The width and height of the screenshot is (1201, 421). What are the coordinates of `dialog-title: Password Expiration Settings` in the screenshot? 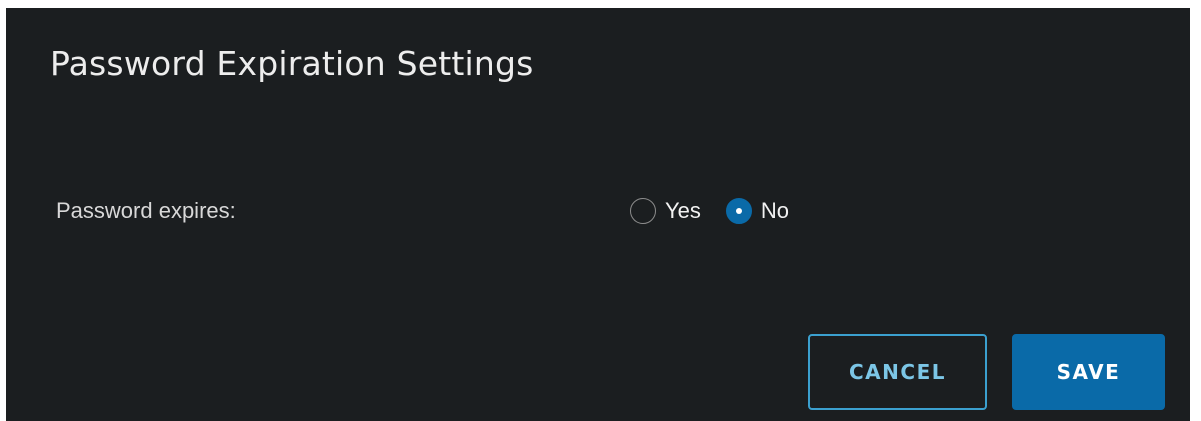 It's located at (292, 63).